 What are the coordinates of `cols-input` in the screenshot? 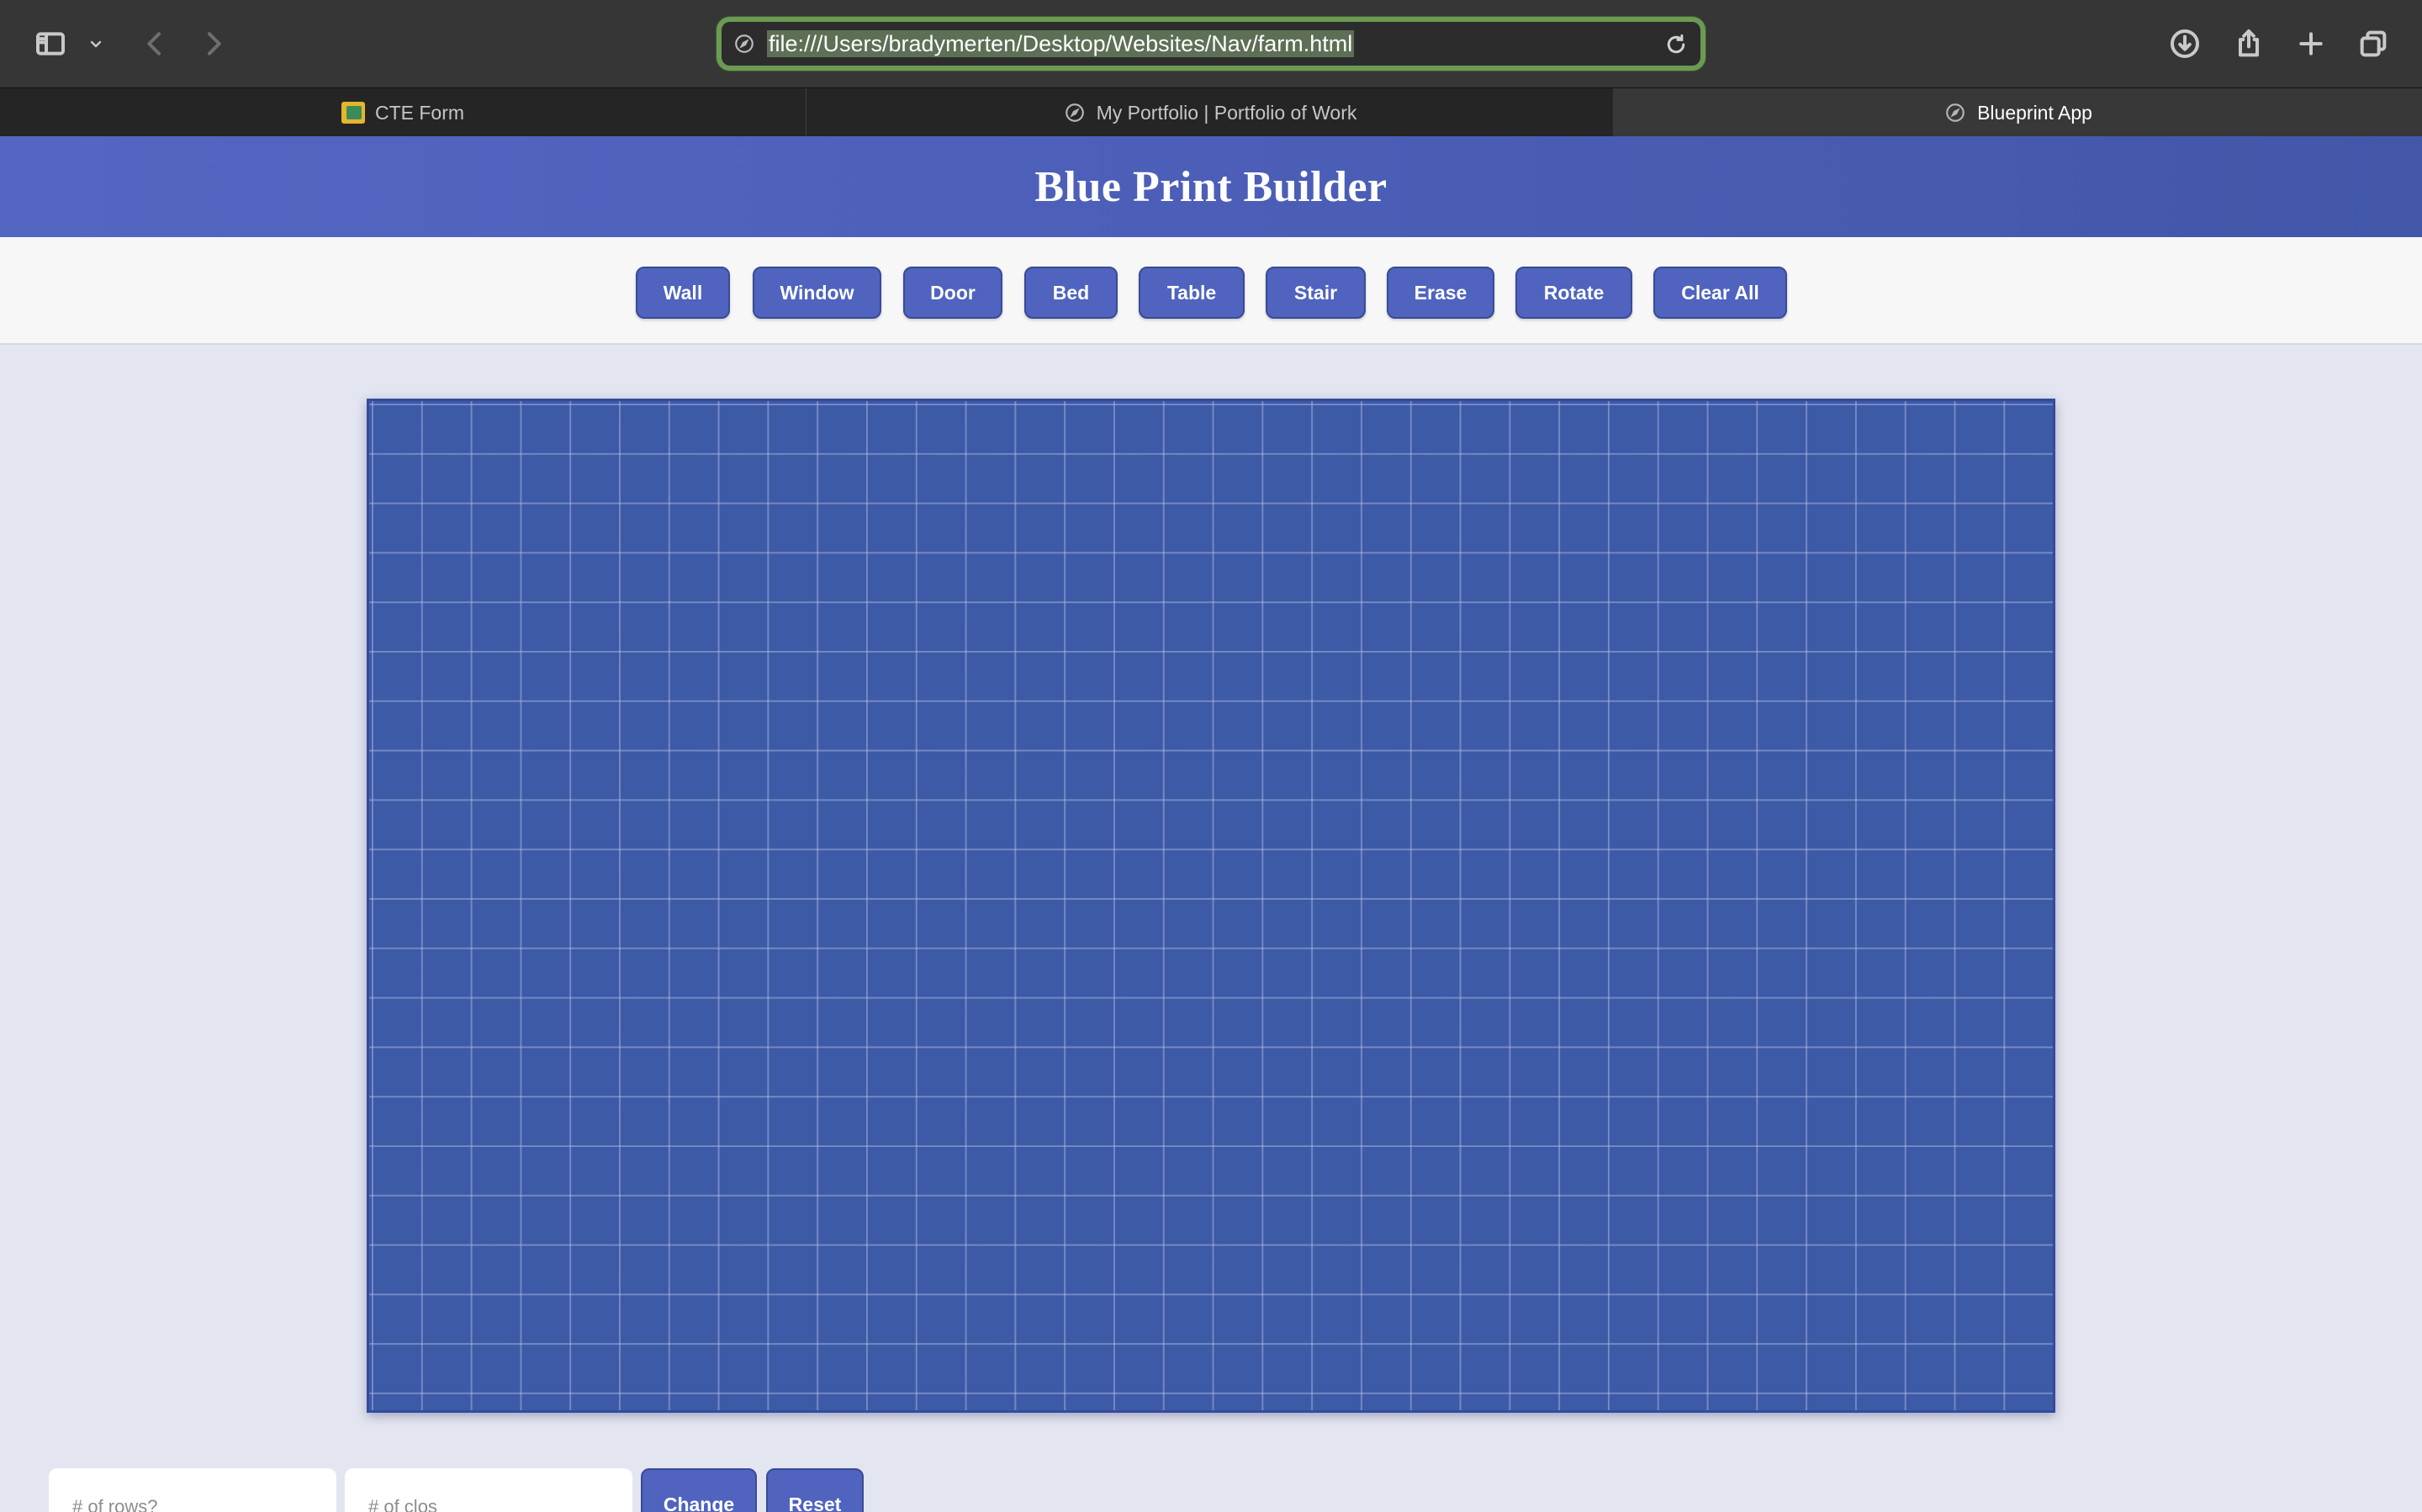 It's located at (488, 1490).